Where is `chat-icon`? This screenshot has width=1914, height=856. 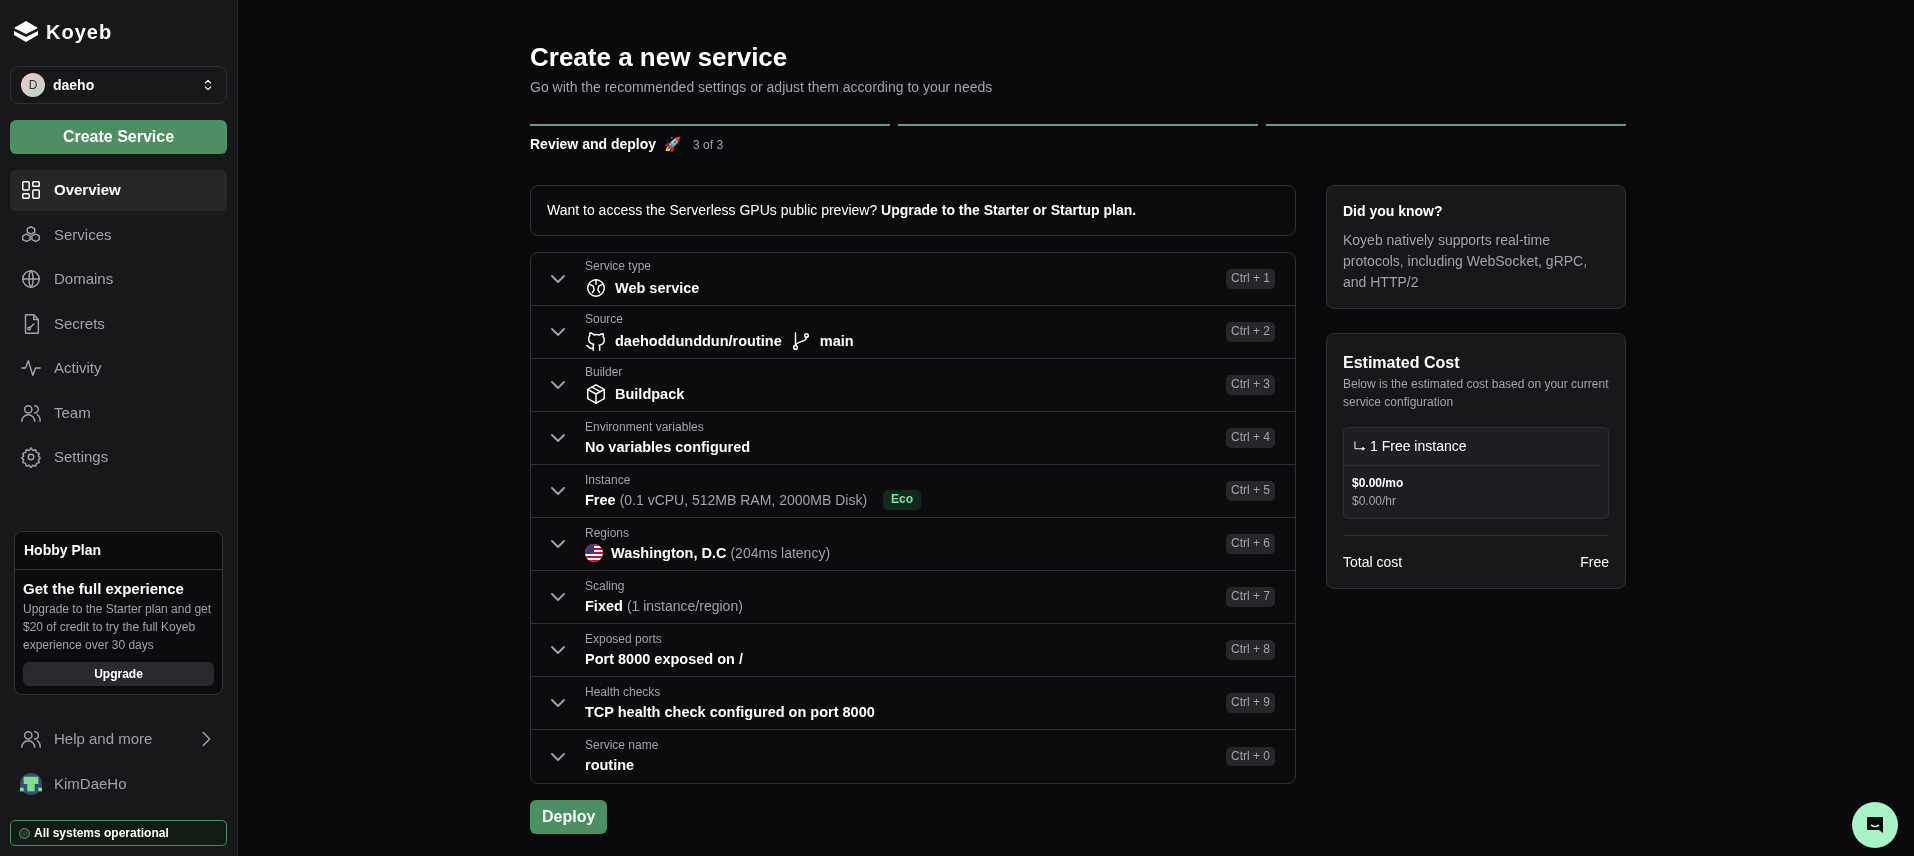 chat-icon is located at coordinates (1875, 825).